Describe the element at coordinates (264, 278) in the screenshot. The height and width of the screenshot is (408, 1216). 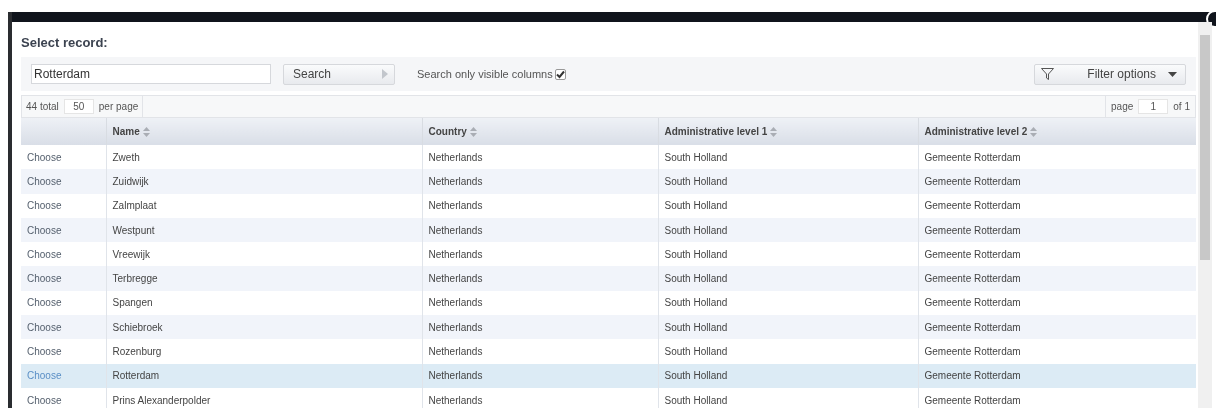
I see `table-cell: Terbregge` at that location.